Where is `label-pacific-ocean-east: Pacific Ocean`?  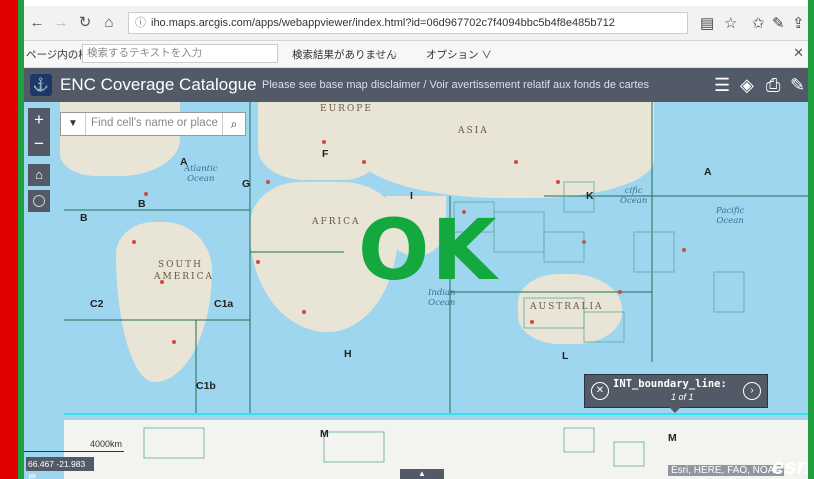 label-pacific-ocean-east: Pacific Ocean is located at coordinates (730, 216).